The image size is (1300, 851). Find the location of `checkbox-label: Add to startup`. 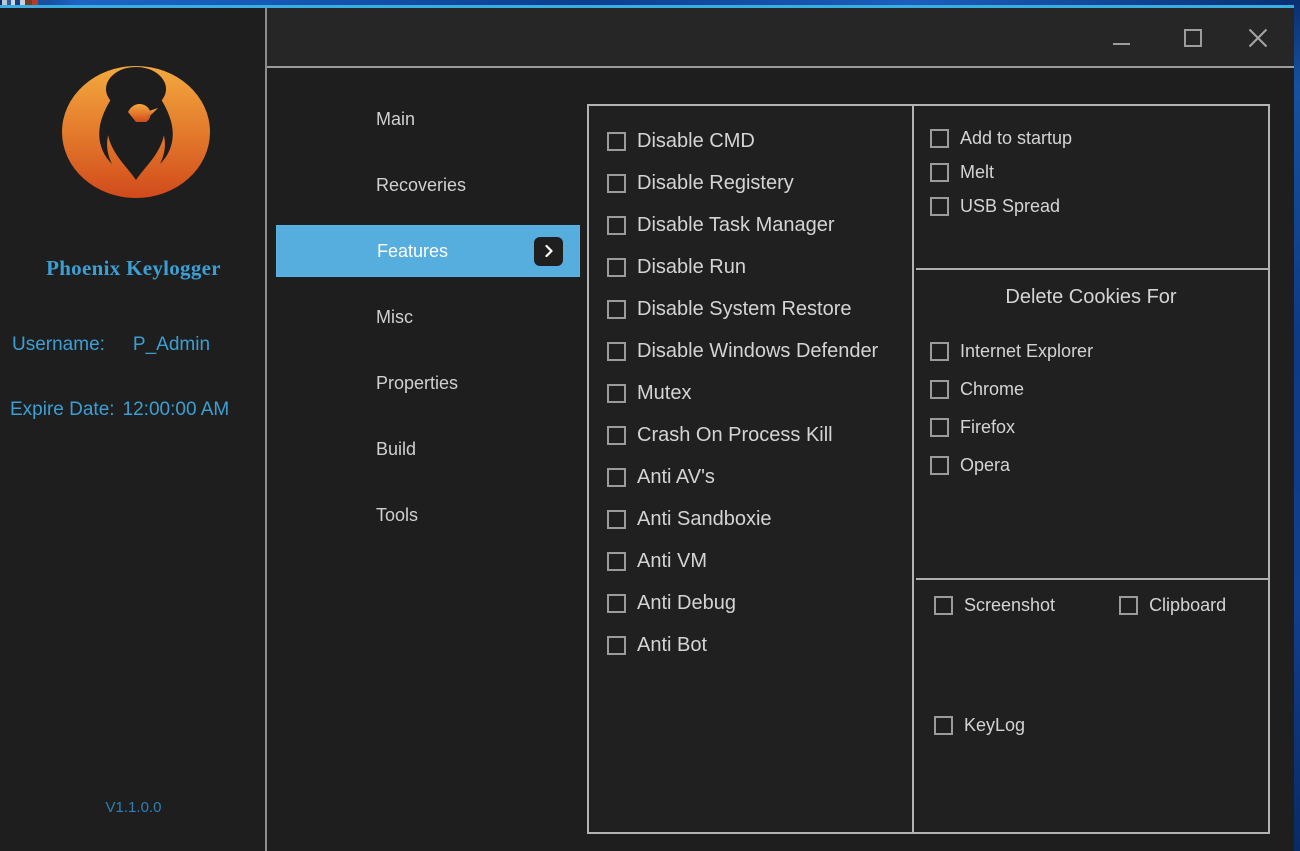

checkbox-label: Add to startup is located at coordinates (1016, 138).